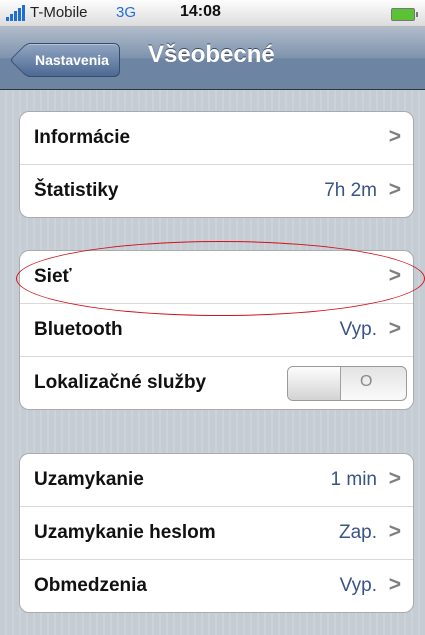 The width and height of the screenshot is (425, 635). What do you see at coordinates (17, 13) in the screenshot?
I see `signal-strength-icon` at bounding box center [17, 13].